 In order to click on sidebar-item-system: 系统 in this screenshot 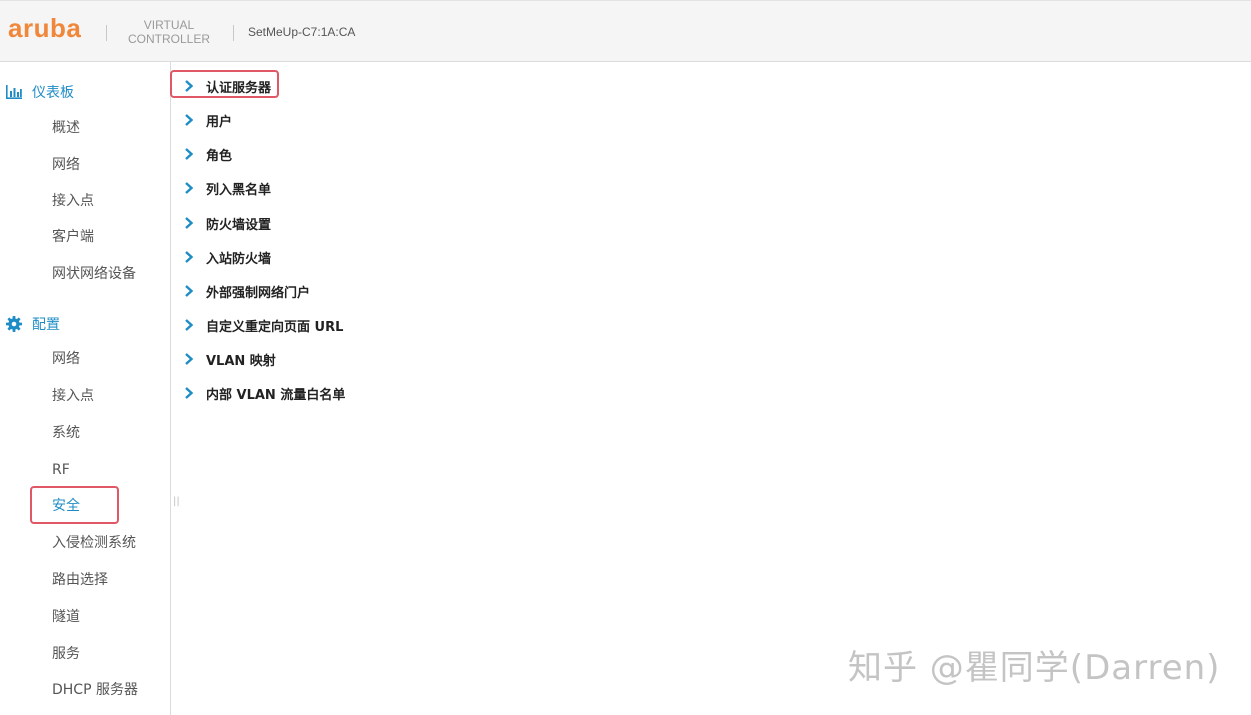, I will do `click(66, 433)`.